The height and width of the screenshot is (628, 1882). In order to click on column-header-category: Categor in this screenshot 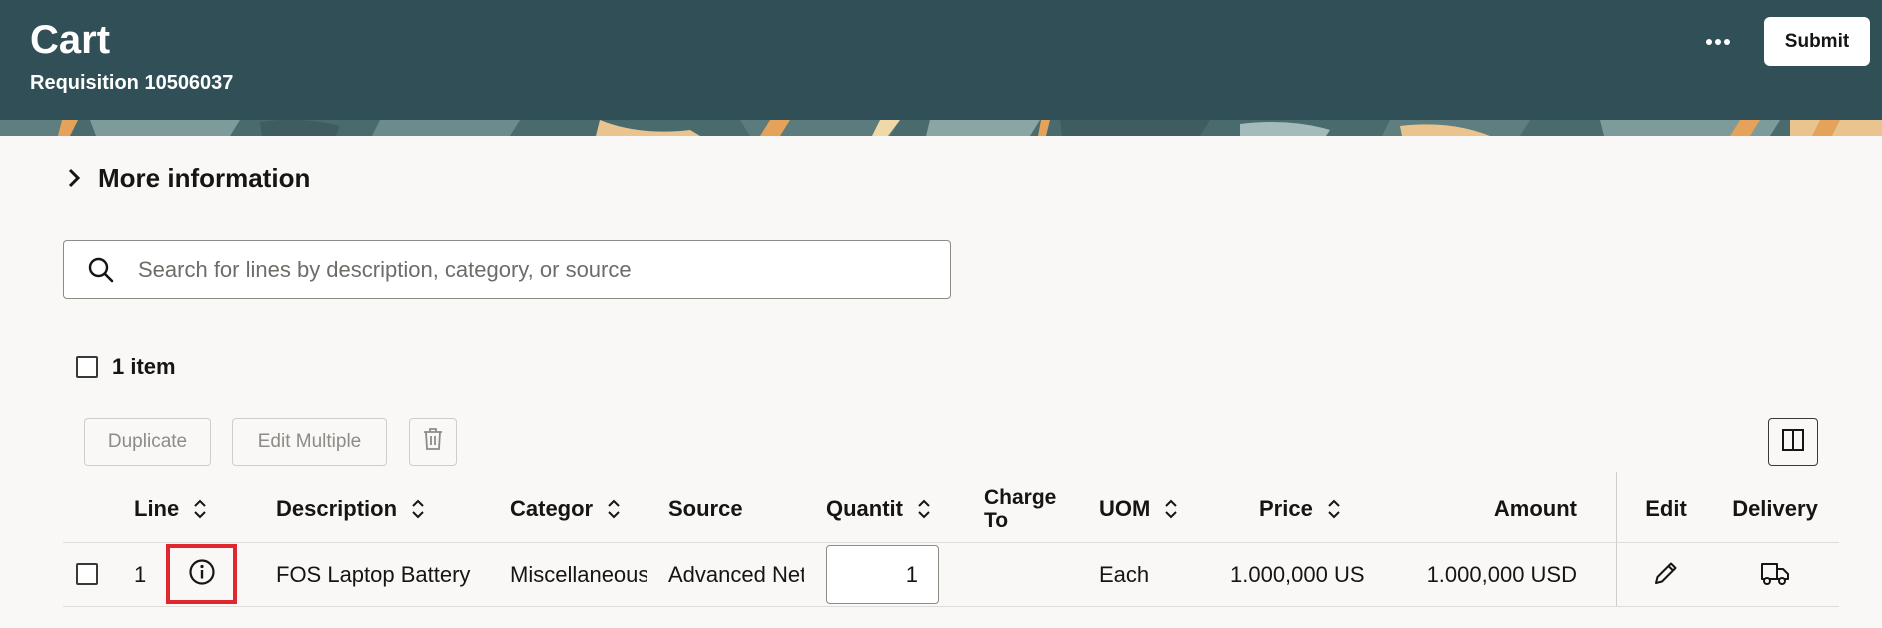, I will do `click(565, 509)`.